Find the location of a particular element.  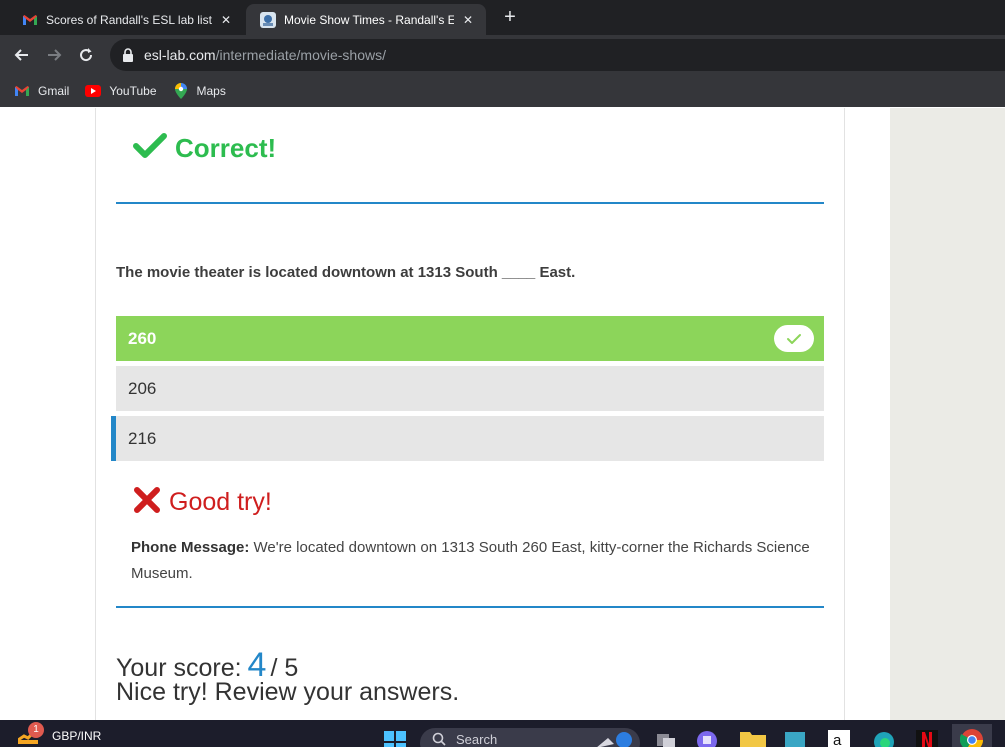

chrome-taskbar-button is located at coordinates (972, 735).